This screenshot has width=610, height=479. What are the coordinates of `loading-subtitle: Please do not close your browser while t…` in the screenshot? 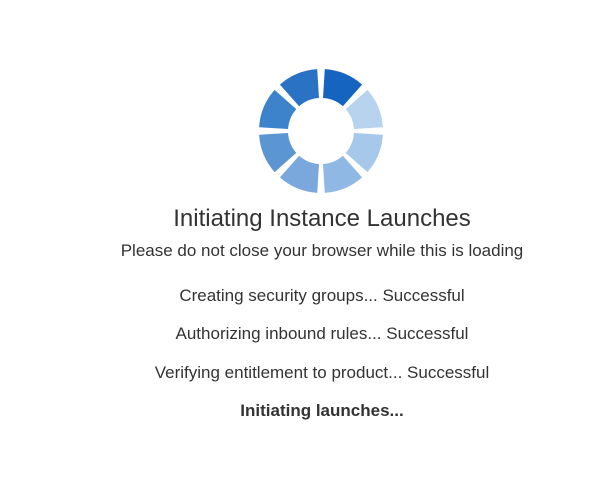 It's located at (322, 250).